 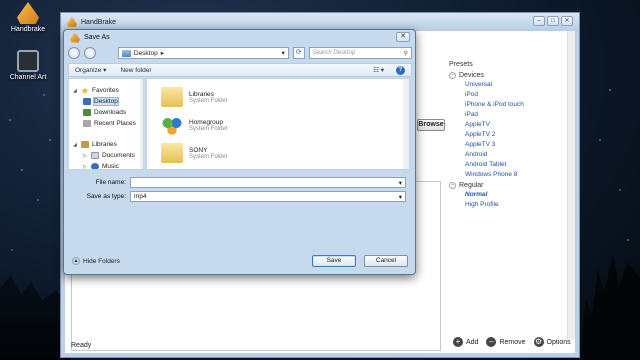 What do you see at coordinates (472, 342) in the screenshot?
I see `button-label: Add` at bounding box center [472, 342].